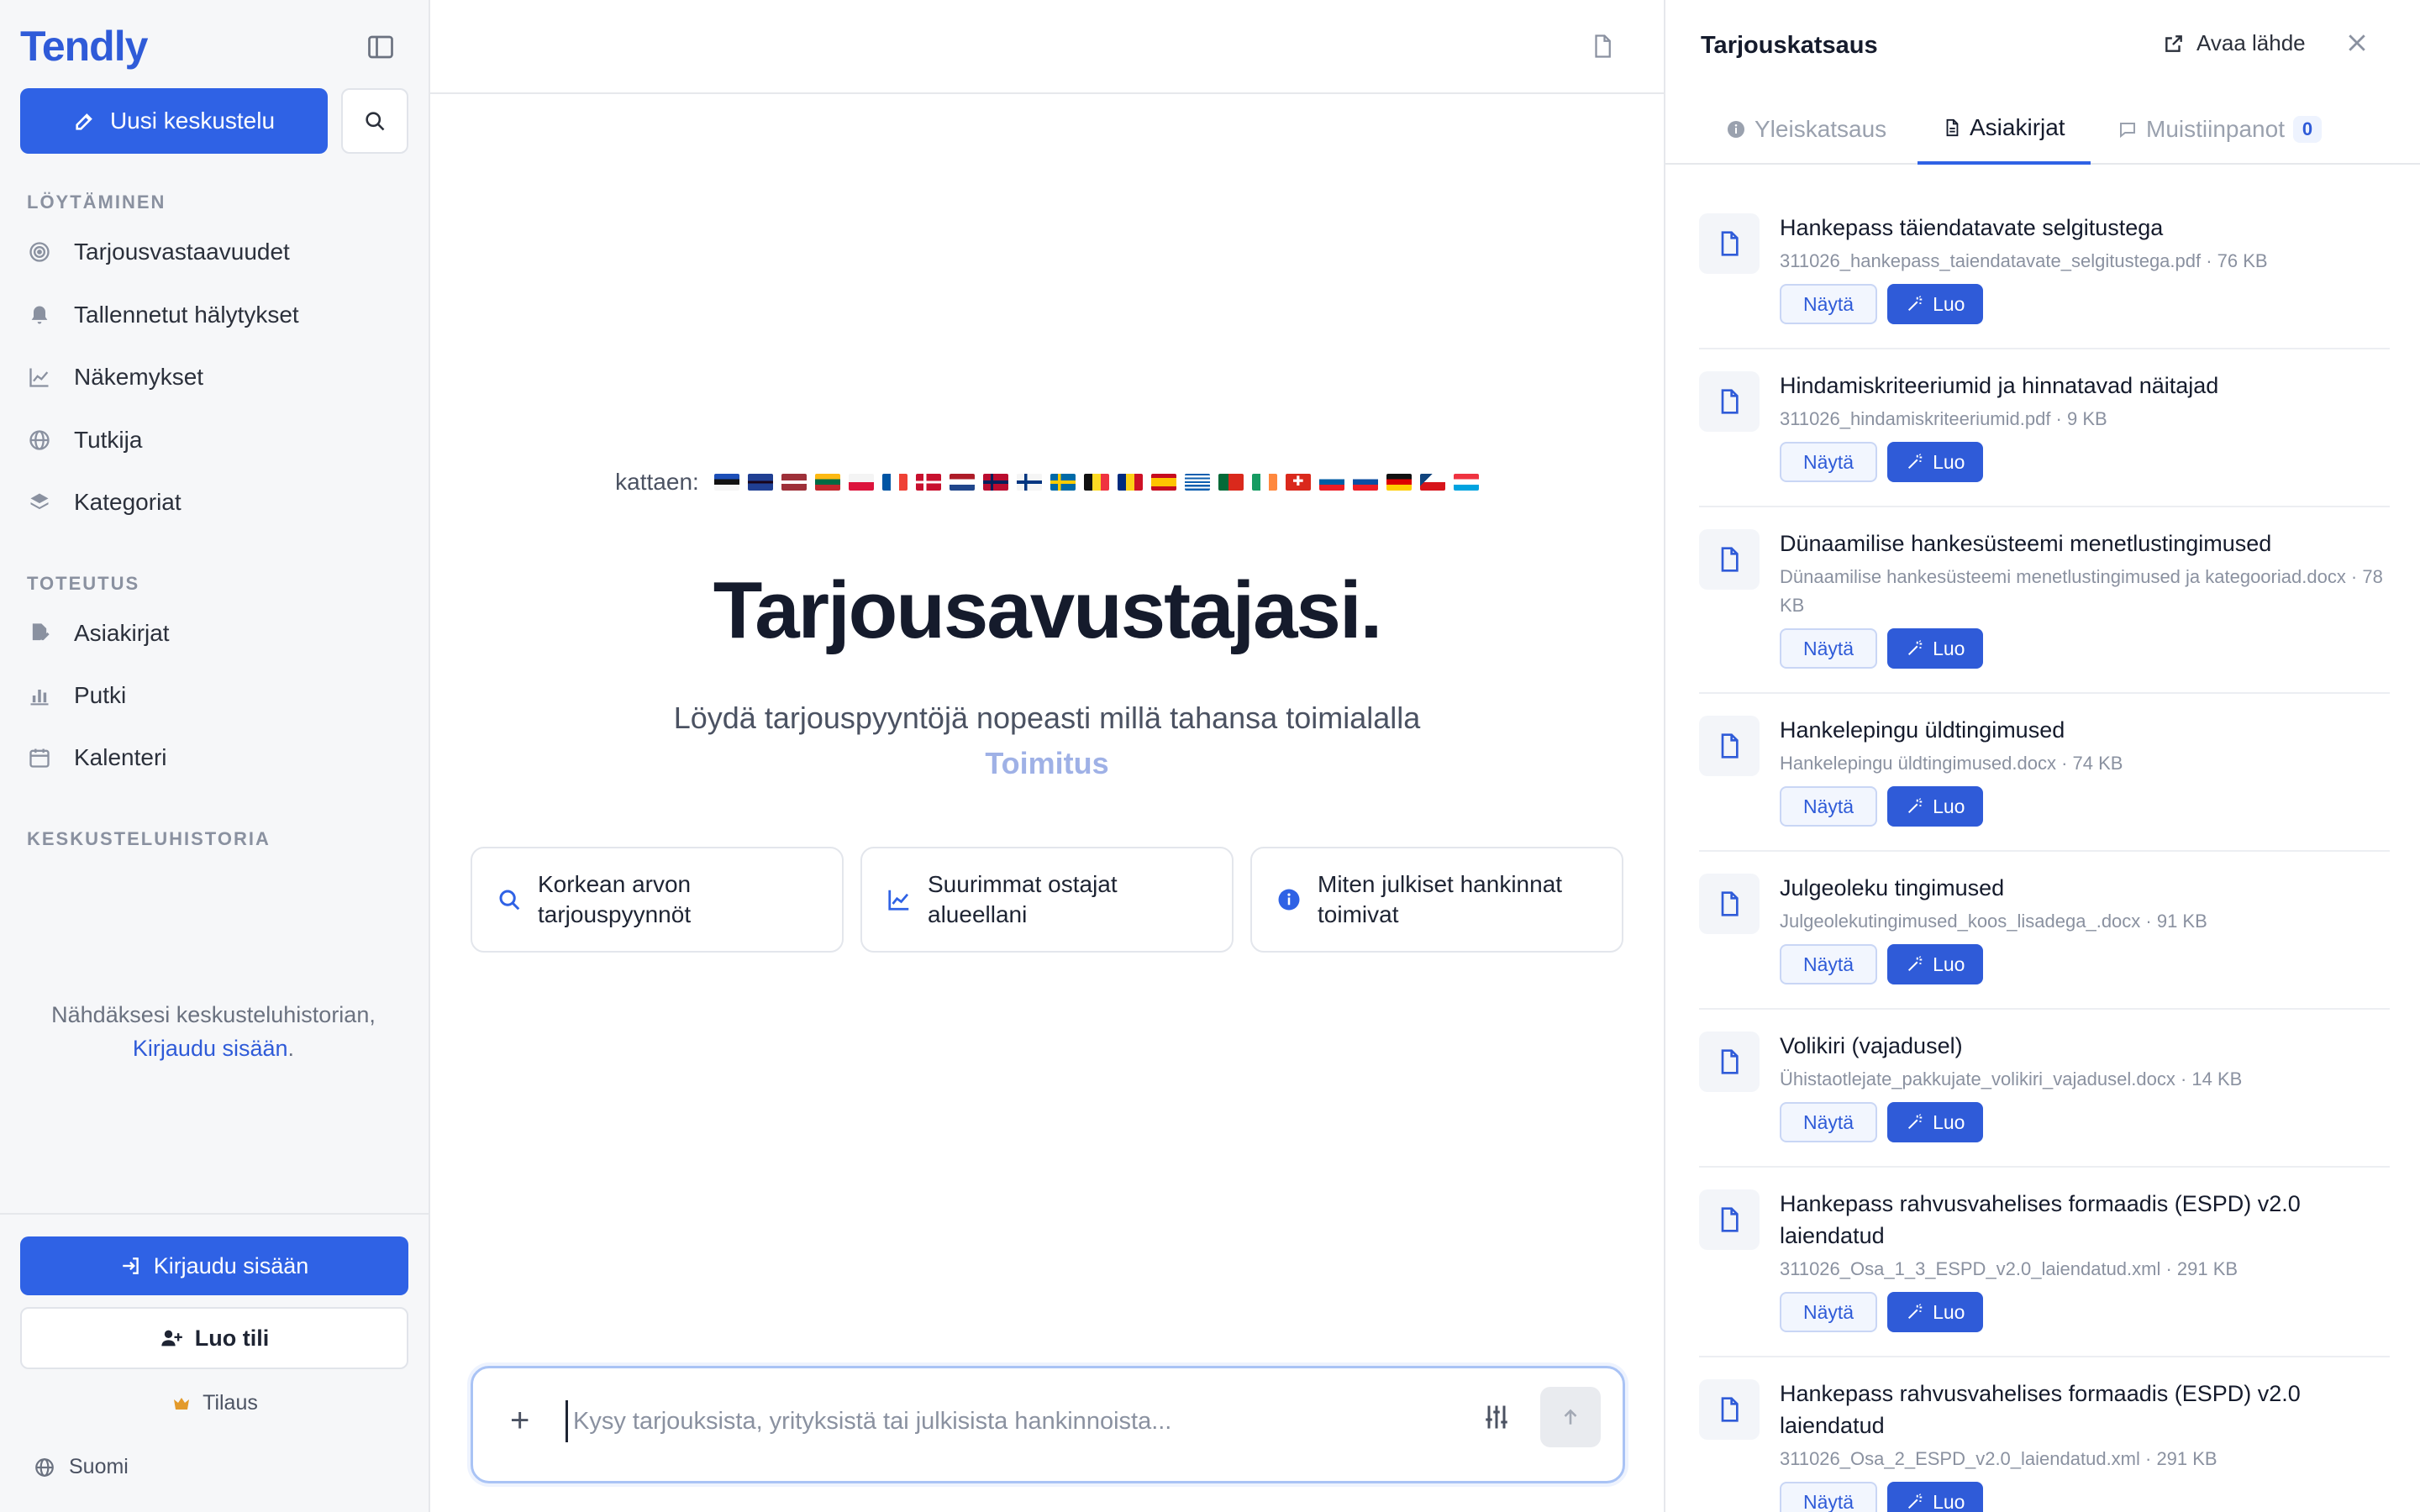 The image size is (2420, 1512). What do you see at coordinates (214, 1403) in the screenshot?
I see `subscription-link: Tilaus` at bounding box center [214, 1403].